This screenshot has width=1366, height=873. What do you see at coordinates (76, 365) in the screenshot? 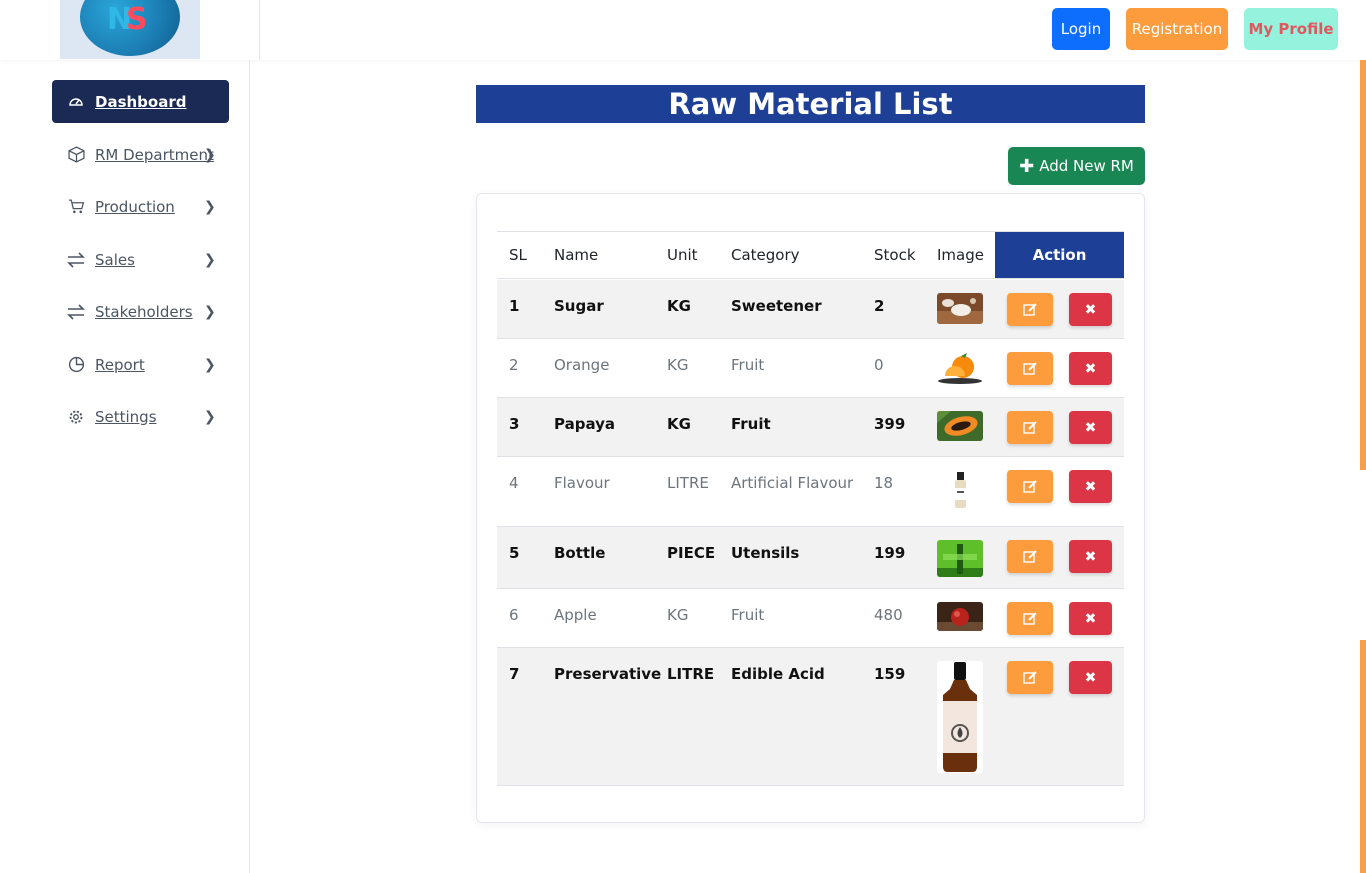
I see `pie-chart-icon` at bounding box center [76, 365].